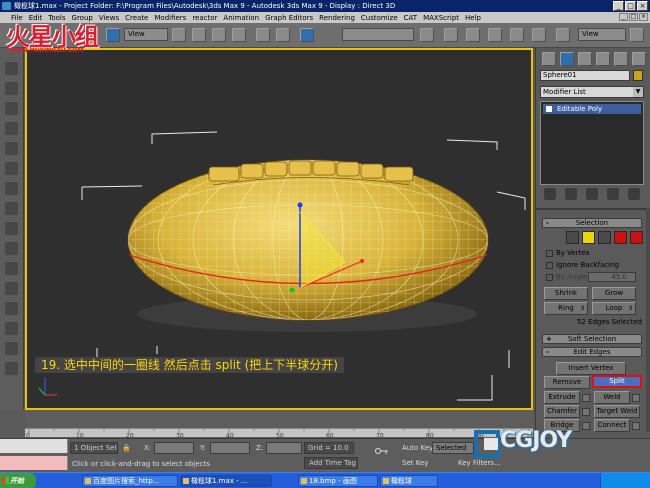  I want to click on mirror-icon, so click(427, 35).